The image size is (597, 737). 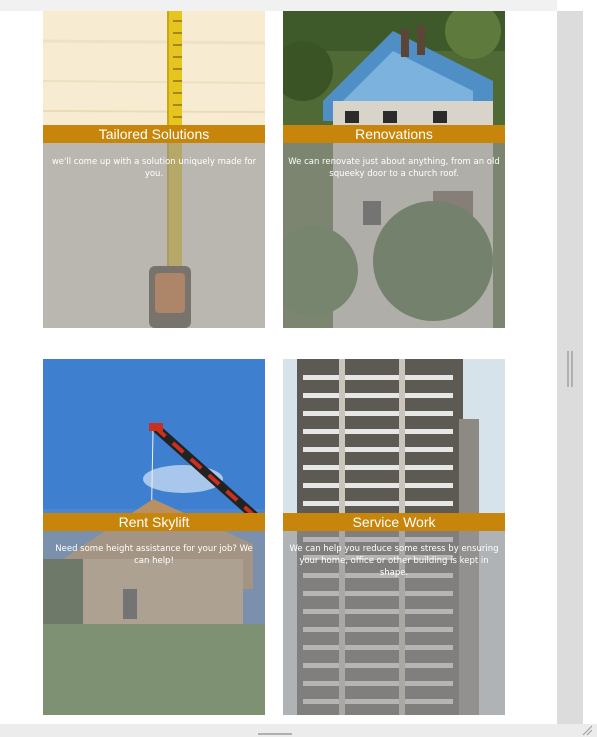 What do you see at coordinates (278, 5) in the screenshot?
I see `top-strip` at bounding box center [278, 5].